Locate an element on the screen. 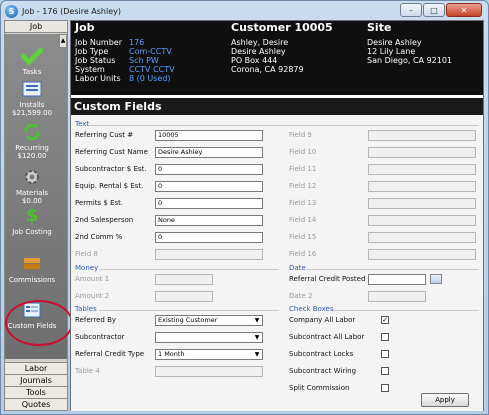  field-label: Table 4 is located at coordinates (87, 371).